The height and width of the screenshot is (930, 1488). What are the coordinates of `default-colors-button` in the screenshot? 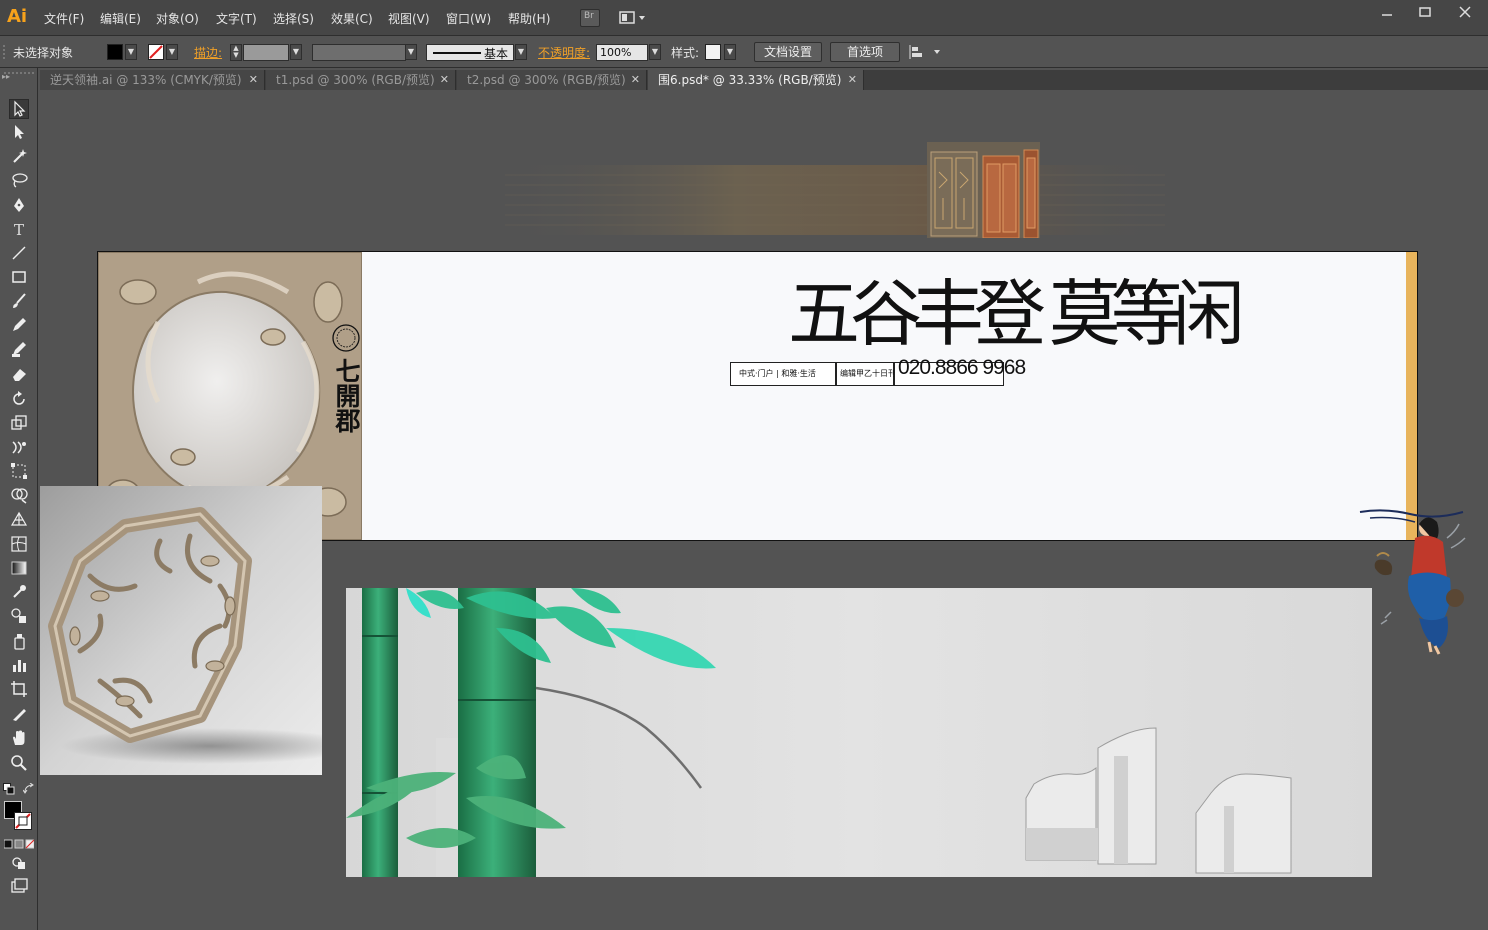 It's located at (9, 789).